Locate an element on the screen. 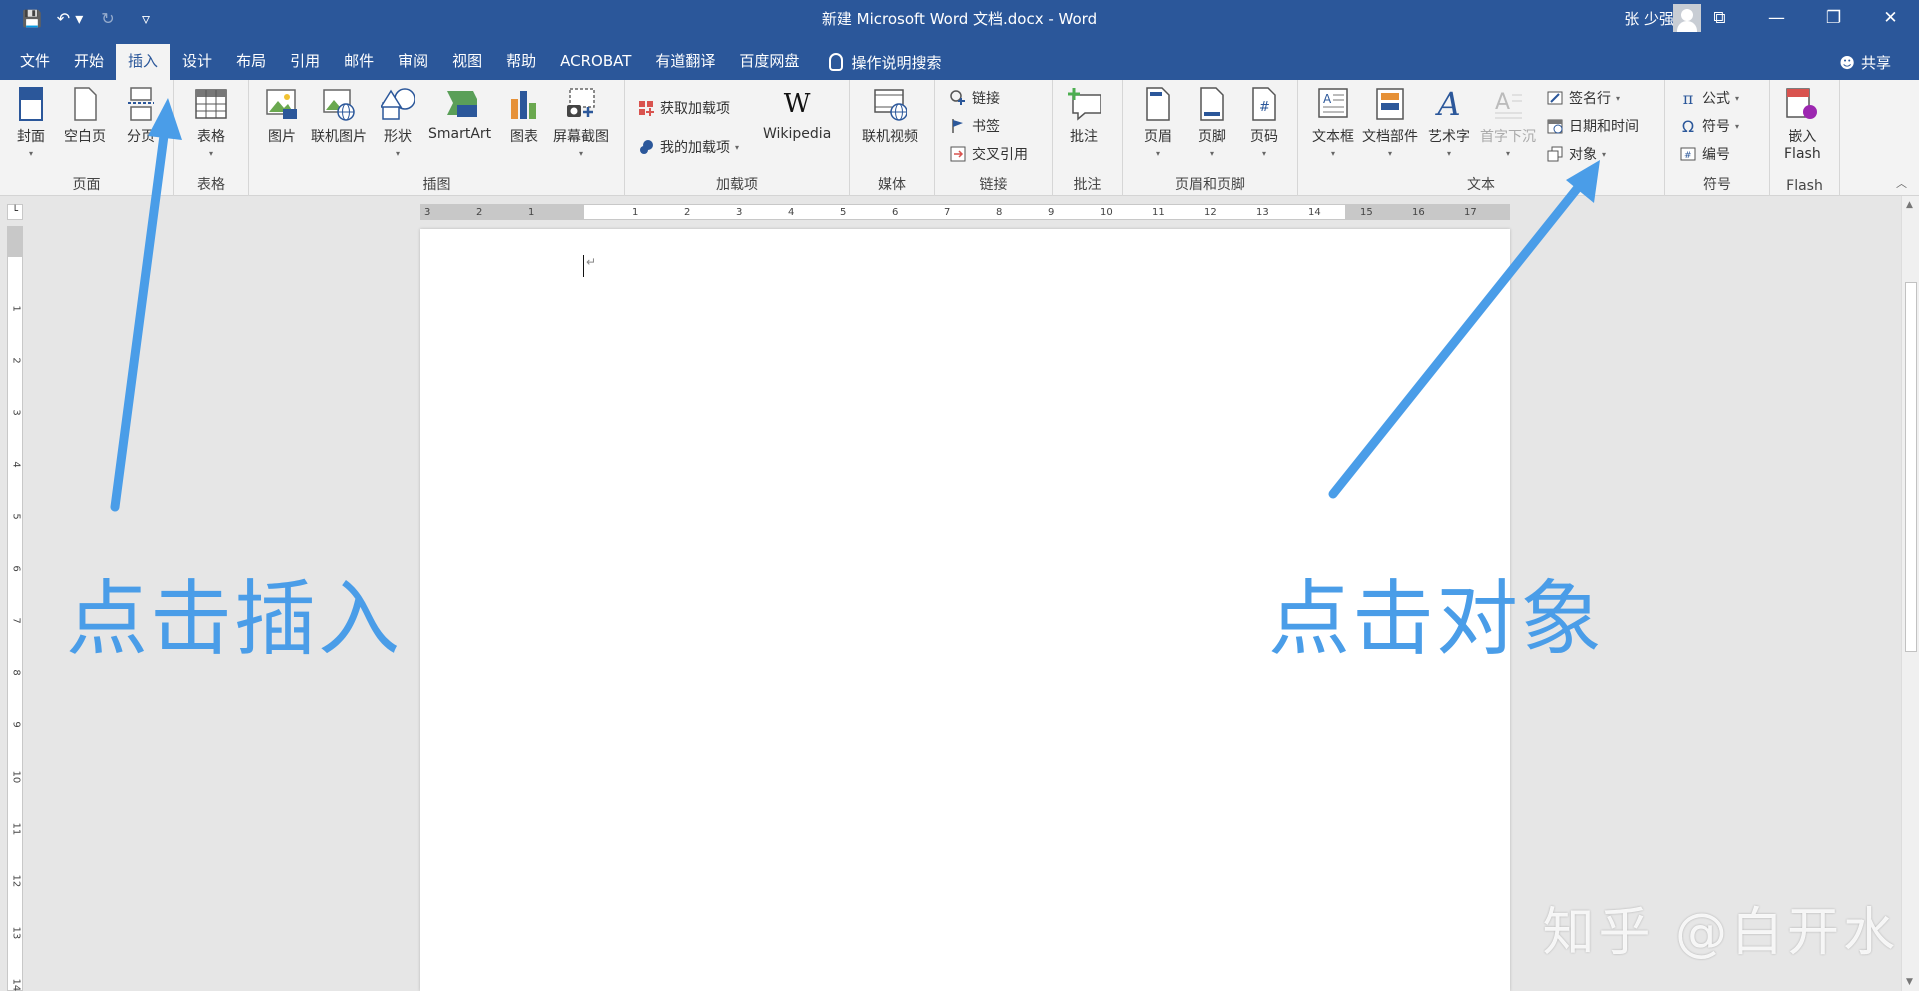  tab-help: 帮助 is located at coordinates (521, 62).